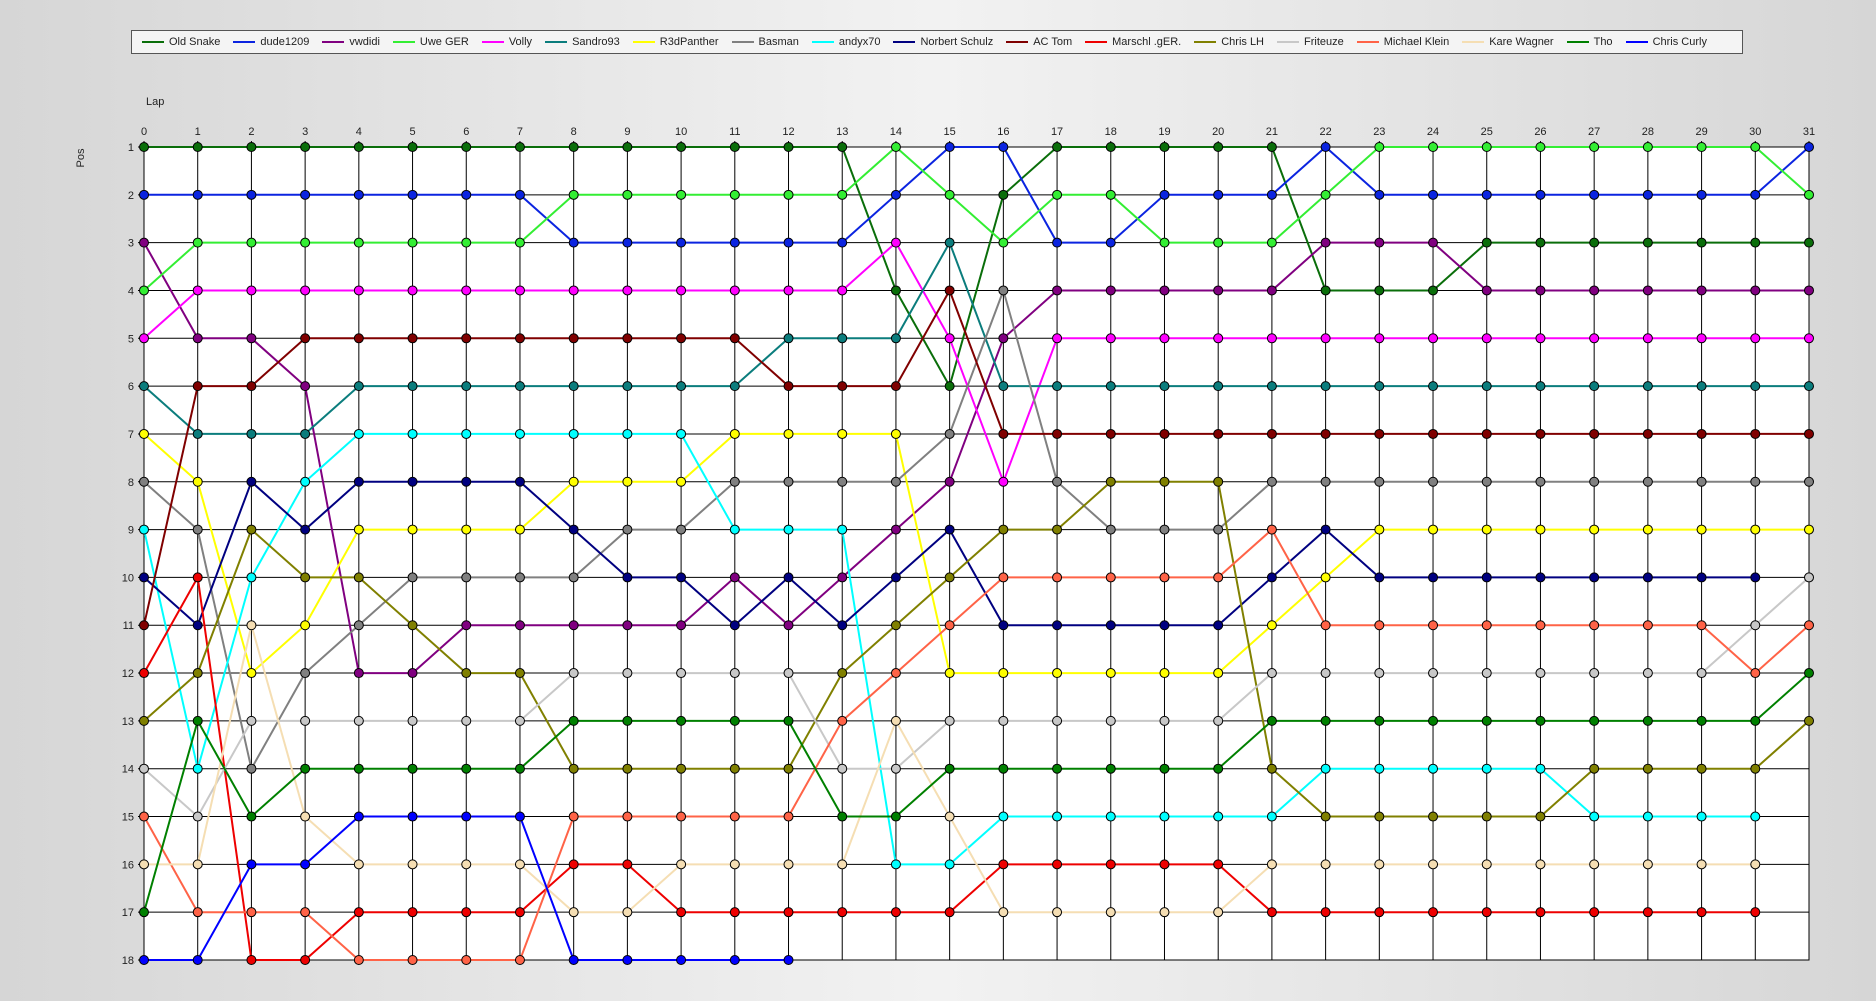 The height and width of the screenshot is (1001, 1876). Describe the element at coordinates (131, 291) in the screenshot. I see `y-tick-label: 4` at that location.